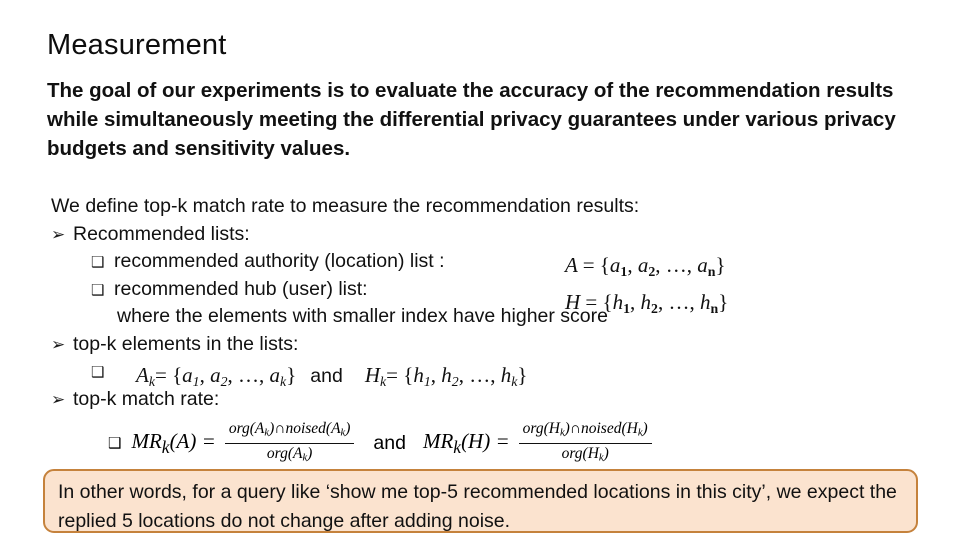 The height and width of the screenshot is (540, 960). What do you see at coordinates (455, 381) in the screenshot?
I see `topk-H-s2: 2` at bounding box center [455, 381].